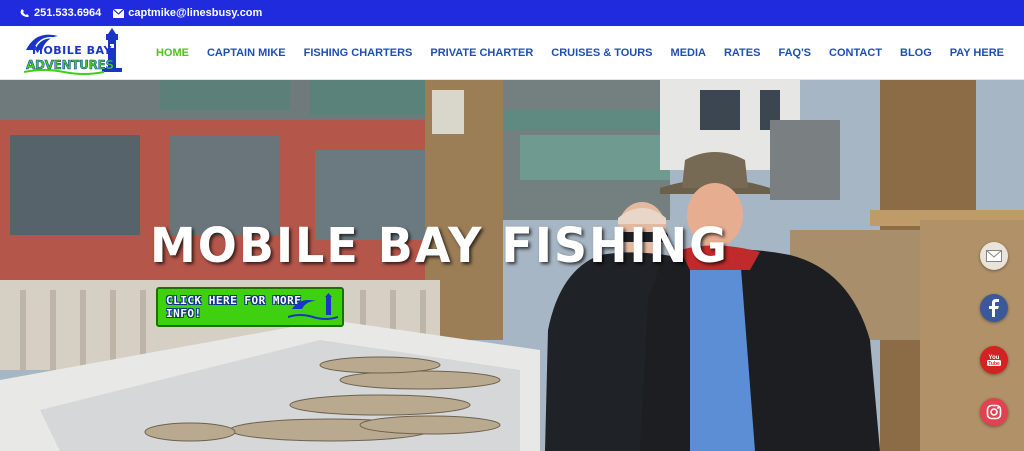 The width and height of the screenshot is (1024, 451). Describe the element at coordinates (24, 13) in the screenshot. I see `phone-icon` at that location.